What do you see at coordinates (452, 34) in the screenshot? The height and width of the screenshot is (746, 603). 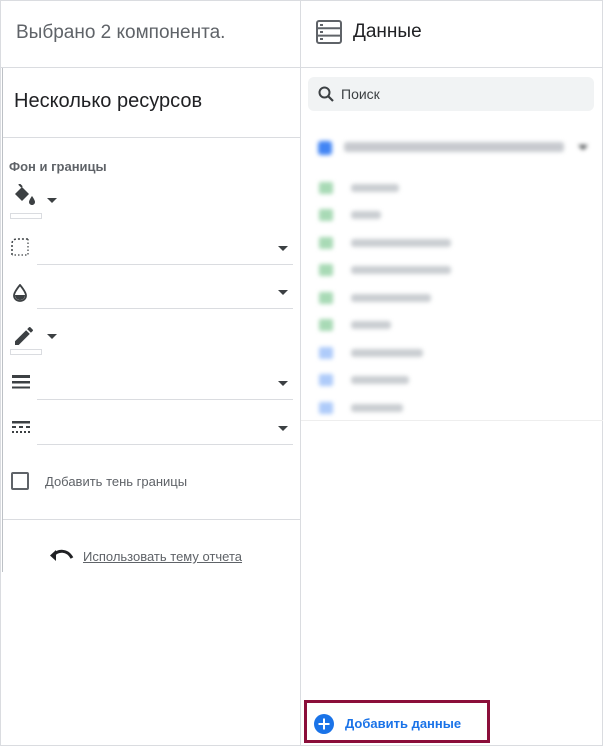 I see `data-panel-header: Данные` at bounding box center [452, 34].